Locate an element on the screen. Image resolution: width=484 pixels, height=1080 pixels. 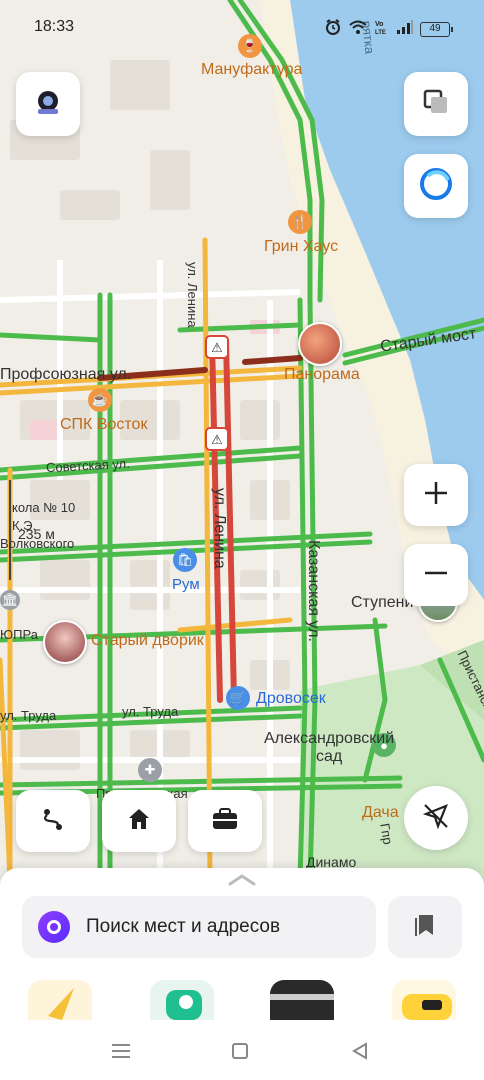
restaurant-icon: 🍴 is located at coordinates (300, 222).